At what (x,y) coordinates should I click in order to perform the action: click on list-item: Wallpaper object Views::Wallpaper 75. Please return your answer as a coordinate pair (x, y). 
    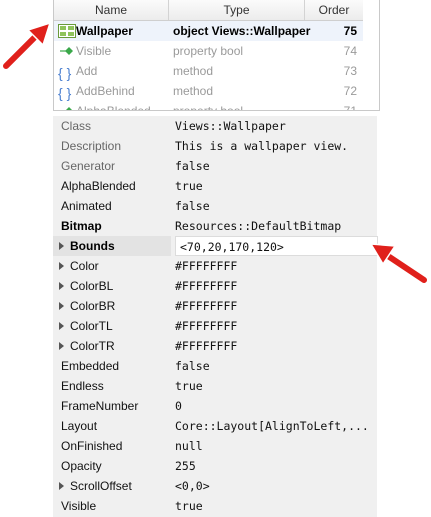
    Looking at the image, I should click on (208, 31).